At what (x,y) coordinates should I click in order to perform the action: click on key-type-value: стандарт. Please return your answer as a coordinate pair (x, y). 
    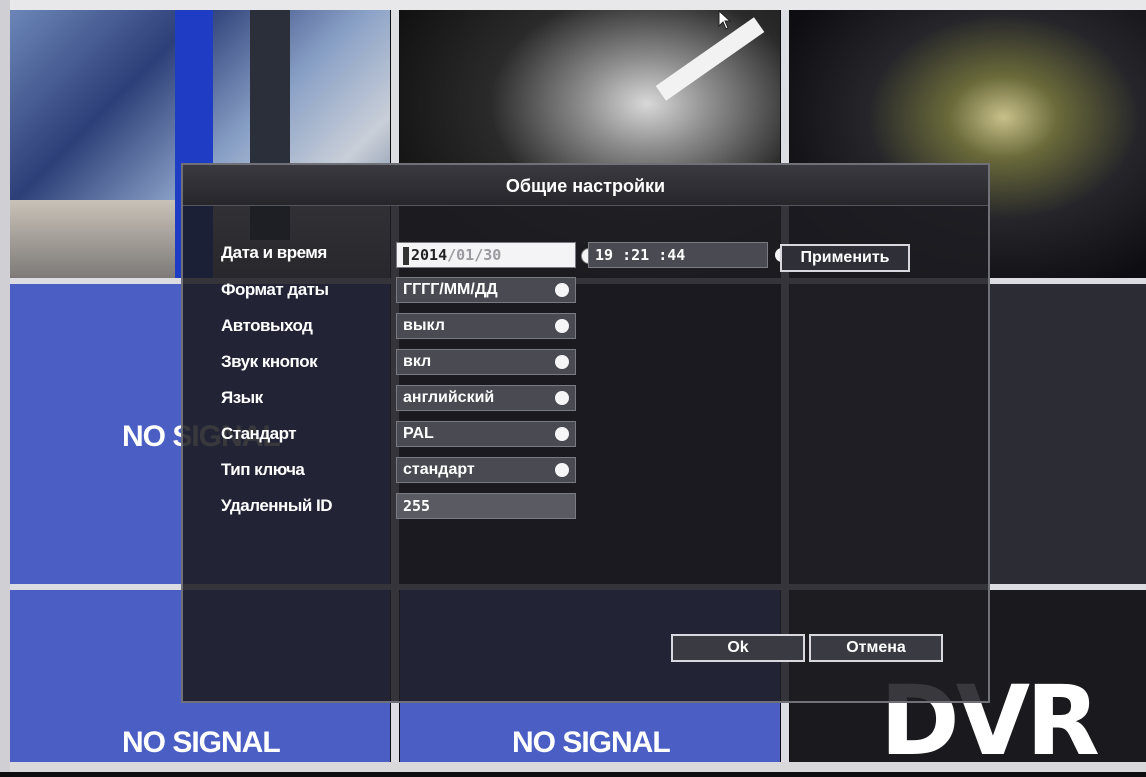
    Looking at the image, I should click on (439, 469).